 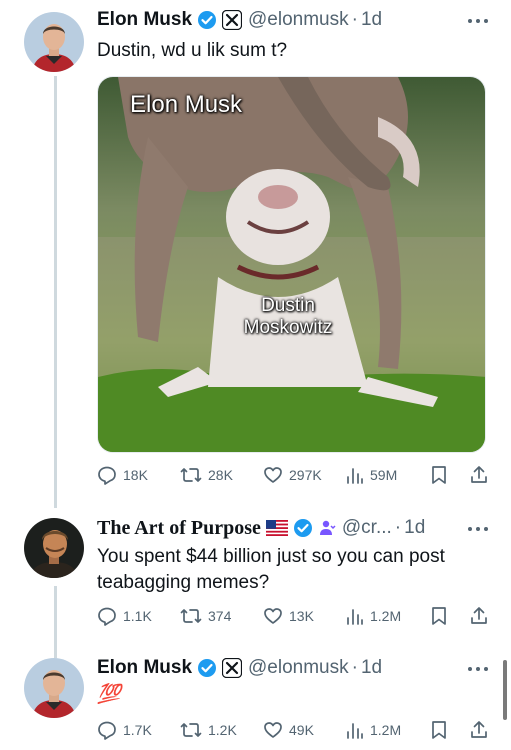 I want to click on tweet-actions: 18K 28K 297K 59M, so click(x=294, y=475).